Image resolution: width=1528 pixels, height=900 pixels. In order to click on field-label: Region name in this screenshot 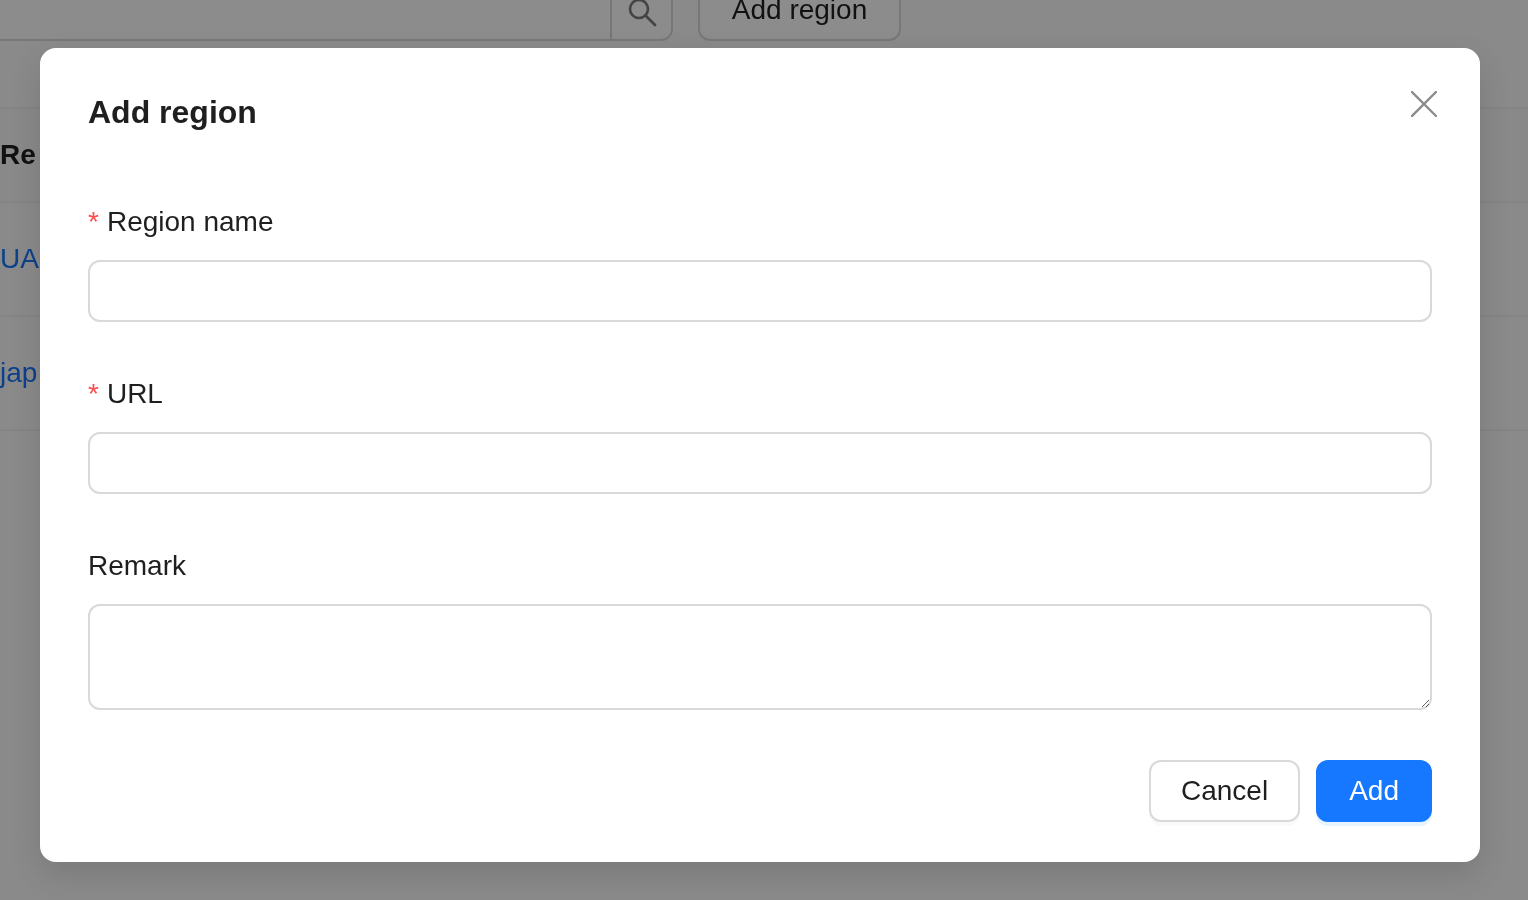, I will do `click(190, 222)`.